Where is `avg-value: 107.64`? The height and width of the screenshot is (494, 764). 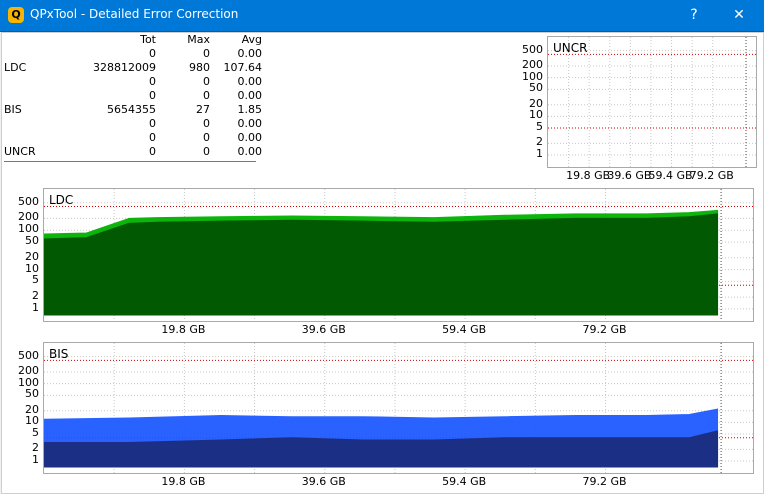 avg-value: 107.64 is located at coordinates (243, 67).